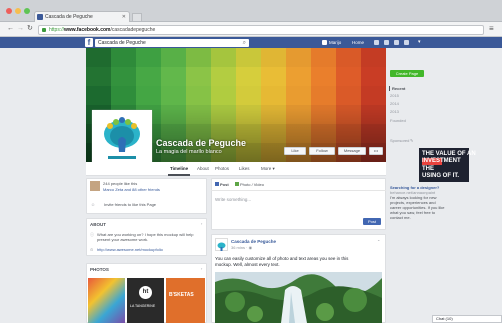 The height and width of the screenshot is (323, 502). What do you see at coordinates (10, 29) in the screenshot?
I see `back-arrow-icon: ←` at bounding box center [10, 29].